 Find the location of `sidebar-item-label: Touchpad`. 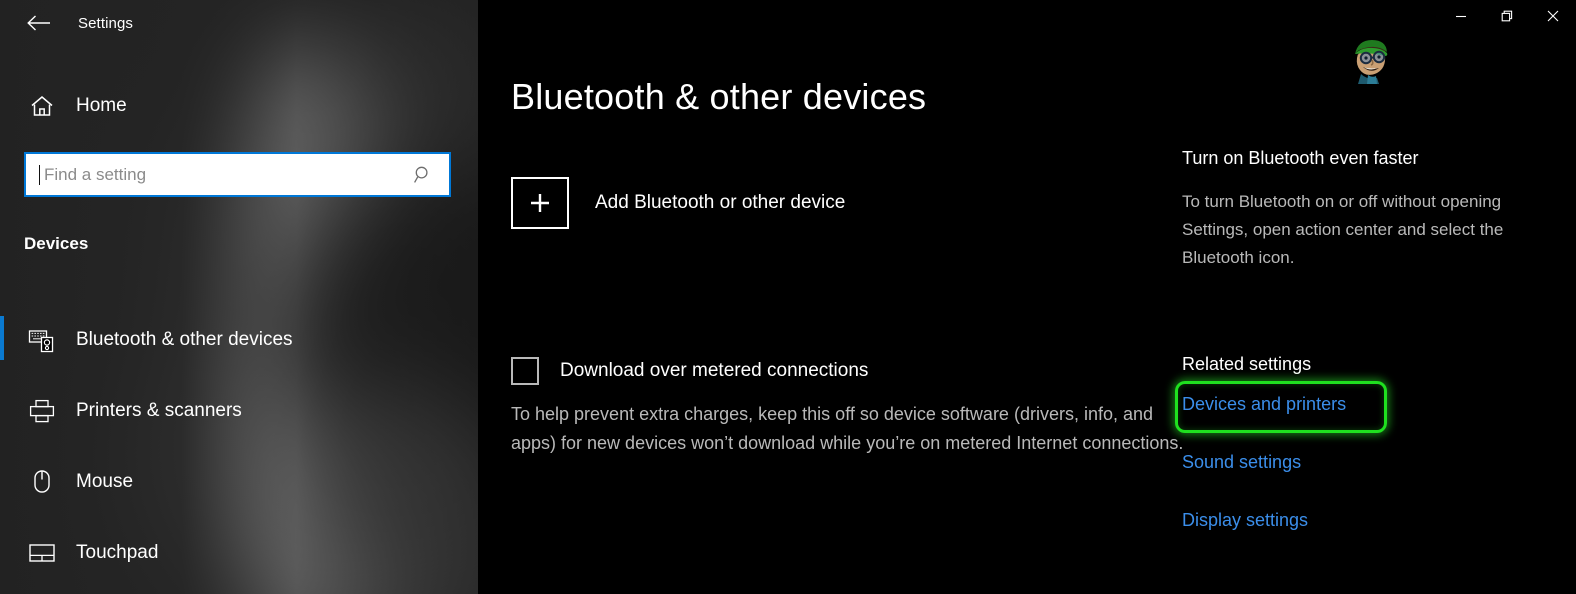

sidebar-item-label: Touchpad is located at coordinates (117, 552).